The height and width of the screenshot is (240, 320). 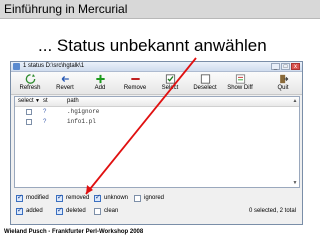 I want to click on revert-icon, so click(x=65, y=79).